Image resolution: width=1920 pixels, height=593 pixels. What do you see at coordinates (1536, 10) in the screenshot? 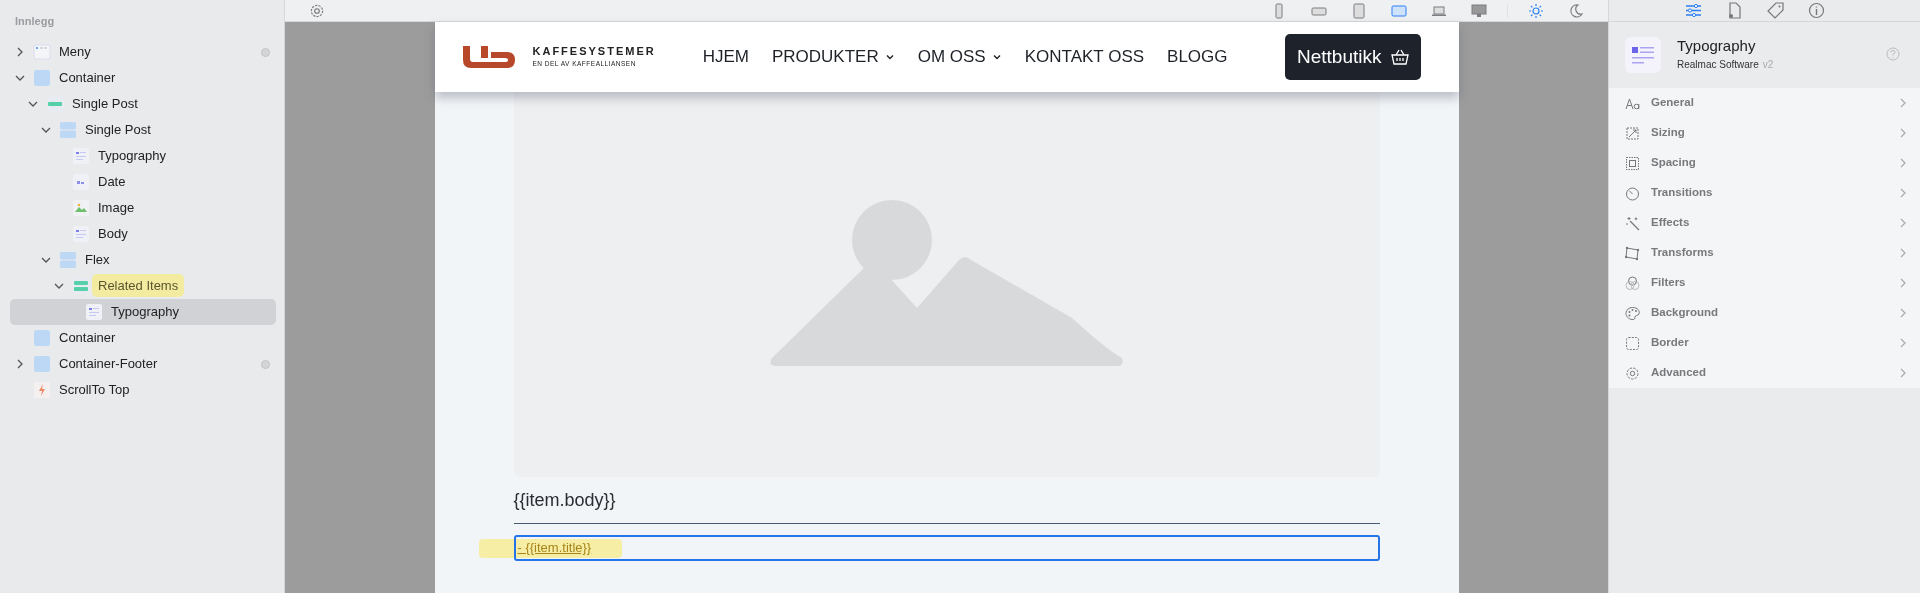
I see `sun-icon` at bounding box center [1536, 10].